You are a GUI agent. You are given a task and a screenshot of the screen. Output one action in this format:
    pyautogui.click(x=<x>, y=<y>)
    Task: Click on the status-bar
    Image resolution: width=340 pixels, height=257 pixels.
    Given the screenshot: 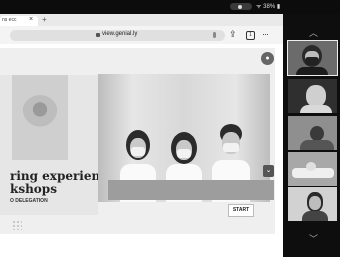 What is the action you would take?
    pyautogui.click(x=170, y=7)
    